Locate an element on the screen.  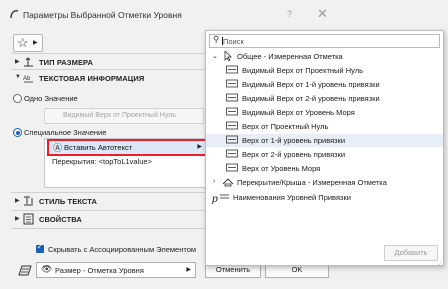
title-bar: Параметры Выбранной Отметки Уровня ? ✕ is located at coordinates (224, 15).